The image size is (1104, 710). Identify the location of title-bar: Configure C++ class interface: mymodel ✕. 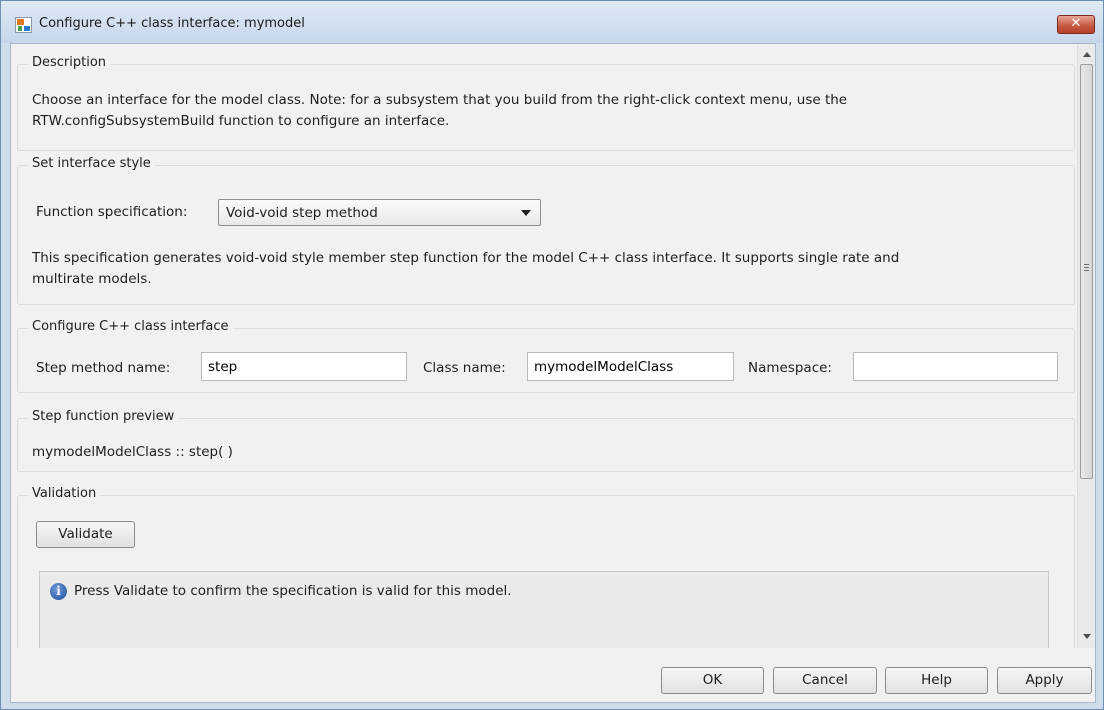
(552, 22).